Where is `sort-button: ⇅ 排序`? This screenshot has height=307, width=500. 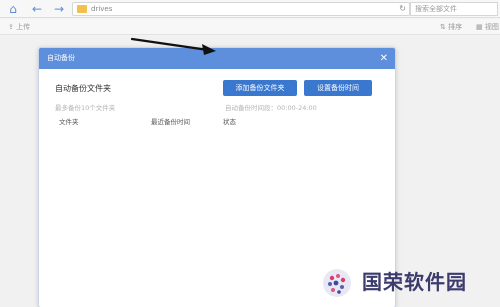
sort-button: ⇅ 排序 is located at coordinates (451, 27).